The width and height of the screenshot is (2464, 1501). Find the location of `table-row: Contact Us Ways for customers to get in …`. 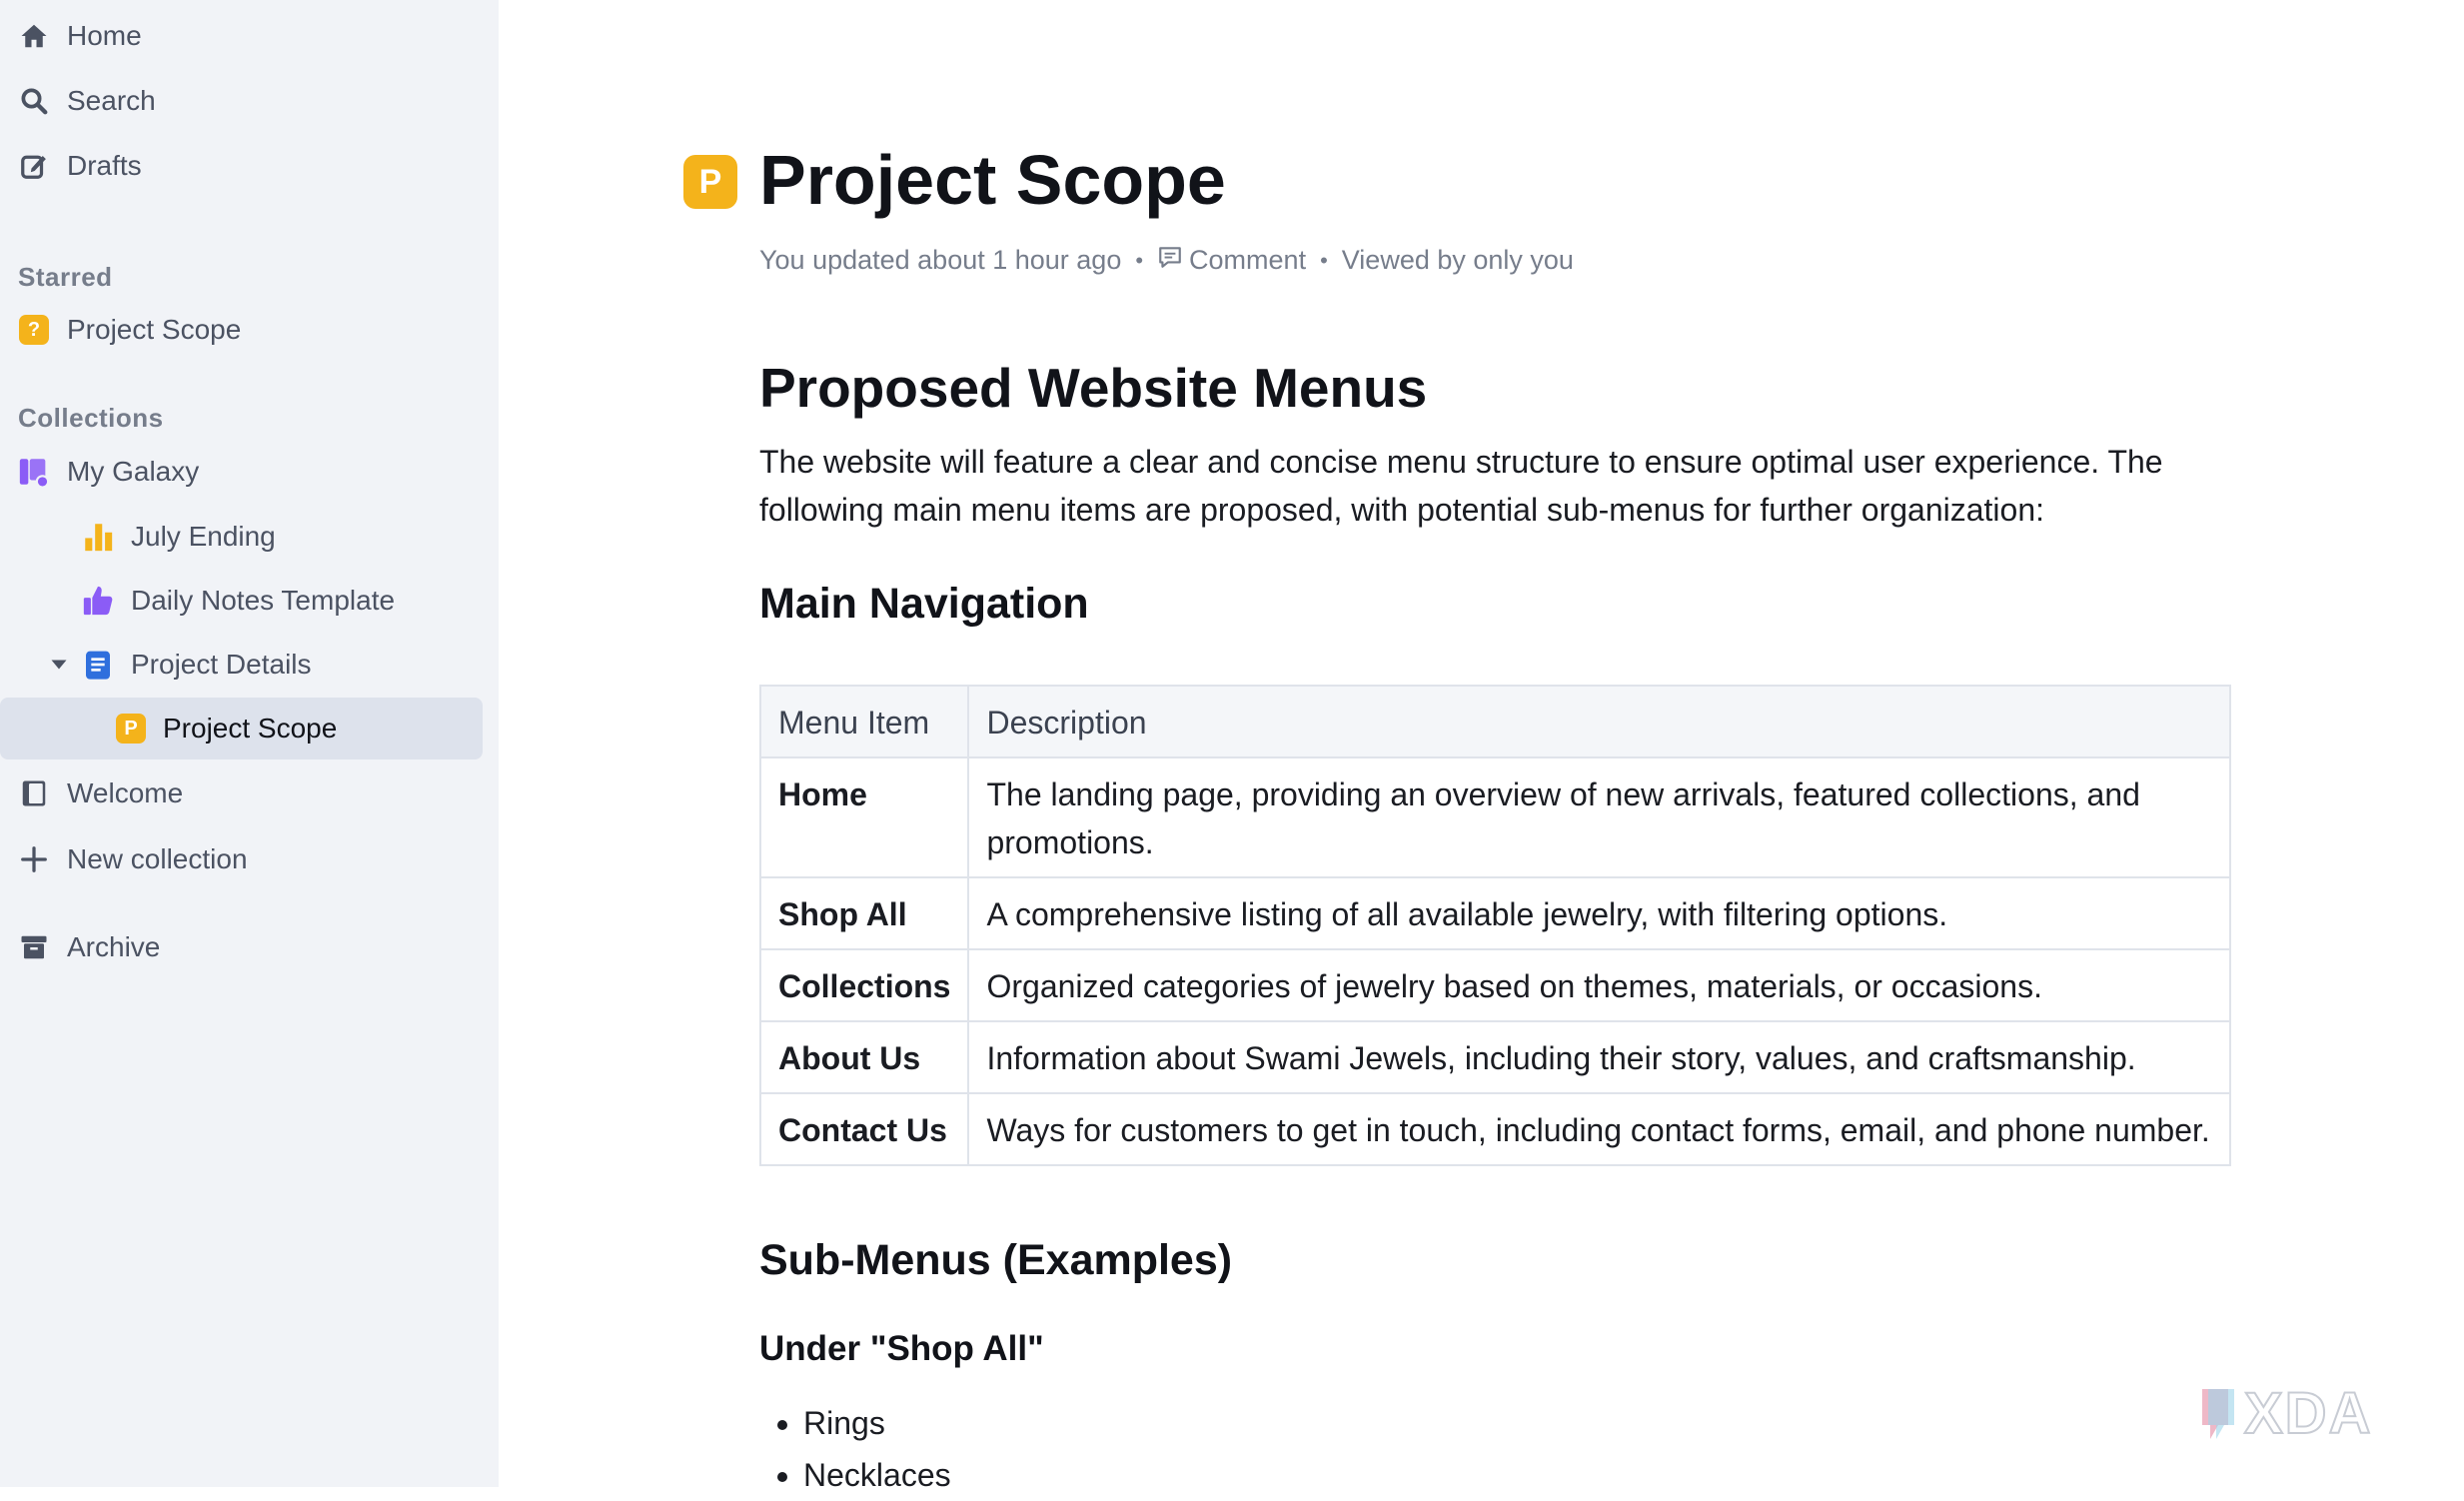

table-row: Contact Us Ways for customers to get in … is located at coordinates (1494, 1129).